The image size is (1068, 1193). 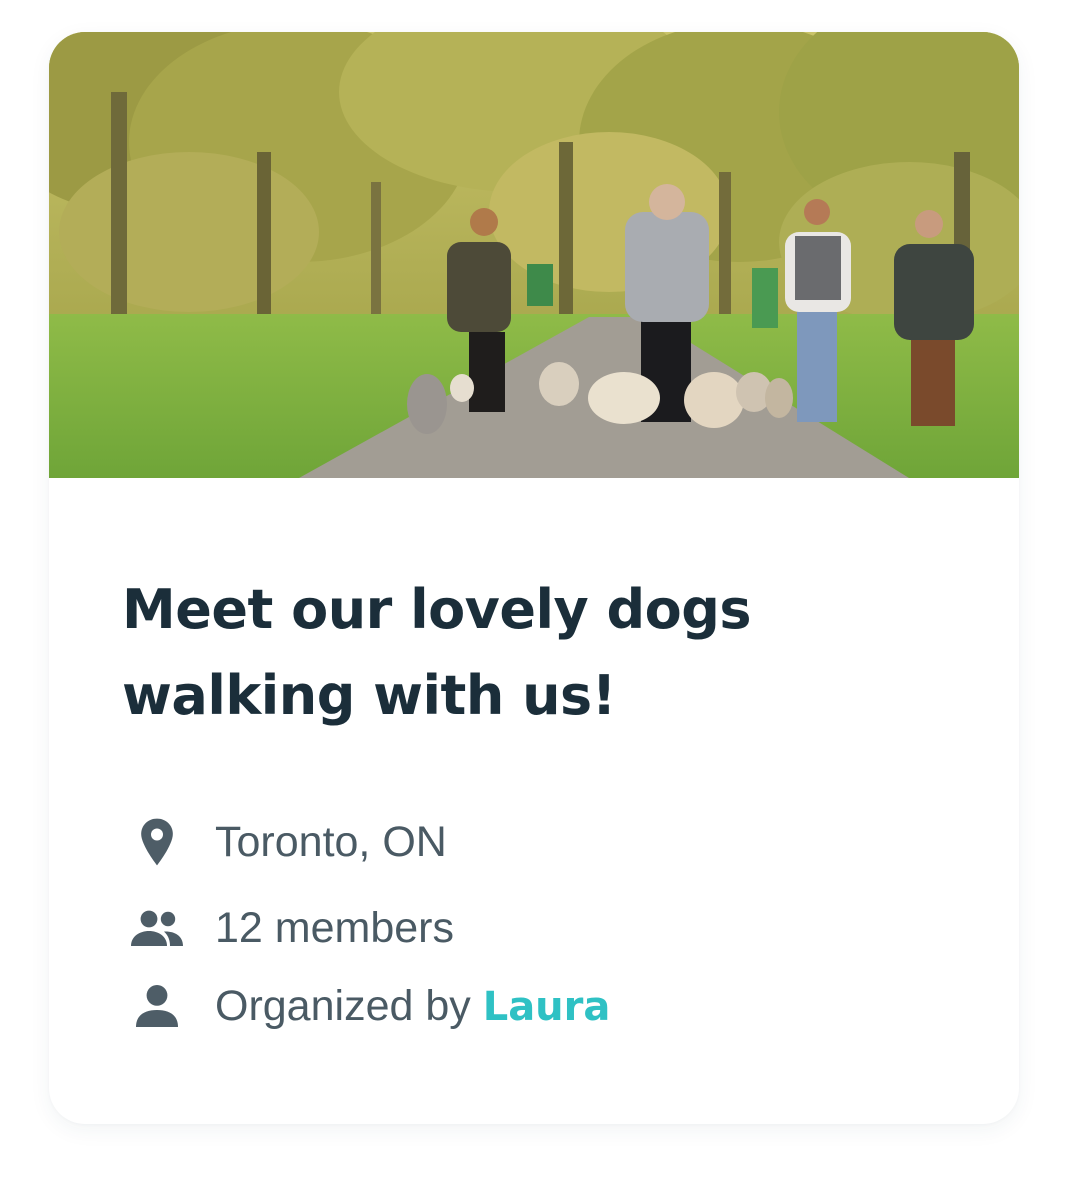 I want to click on organizer-row: Organized by Laura, so click(x=369, y=1006).